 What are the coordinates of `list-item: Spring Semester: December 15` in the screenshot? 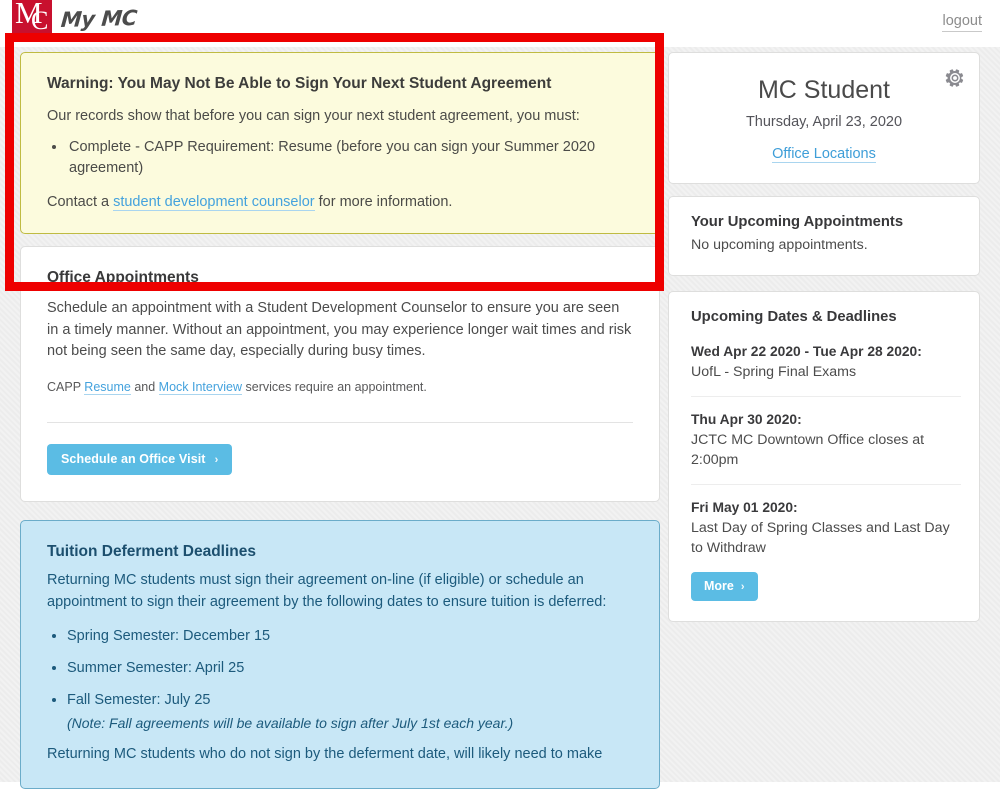 It's located at (350, 636).